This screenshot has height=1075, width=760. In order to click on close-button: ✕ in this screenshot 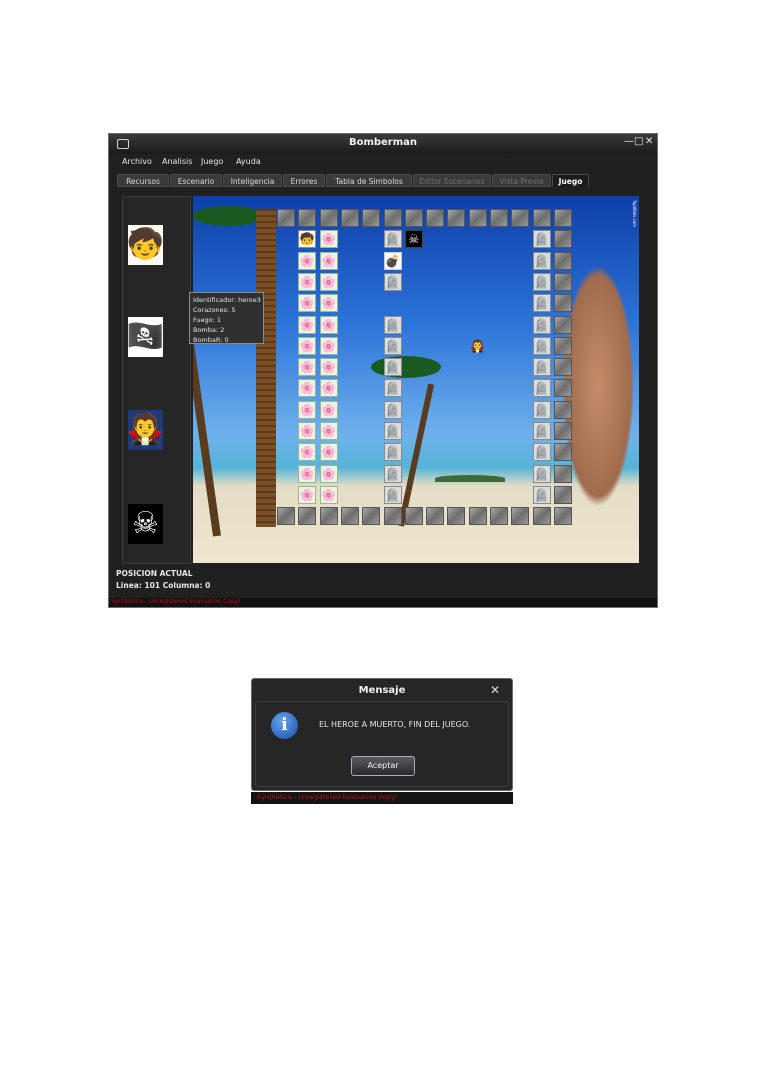, I will do `click(649, 141)`.